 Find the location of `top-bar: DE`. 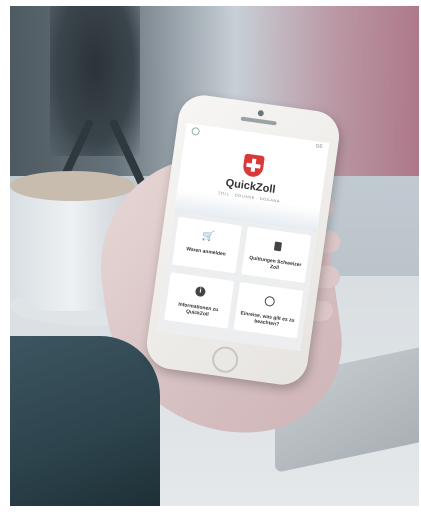

top-bar: DE is located at coordinates (257, 139).